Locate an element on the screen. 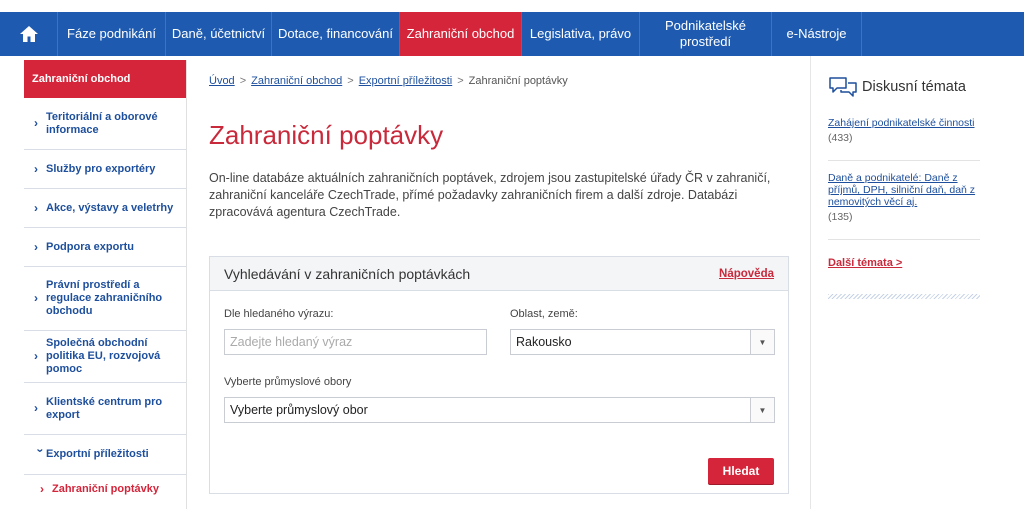  nav-item-label: Legislativa, právo is located at coordinates (580, 33).